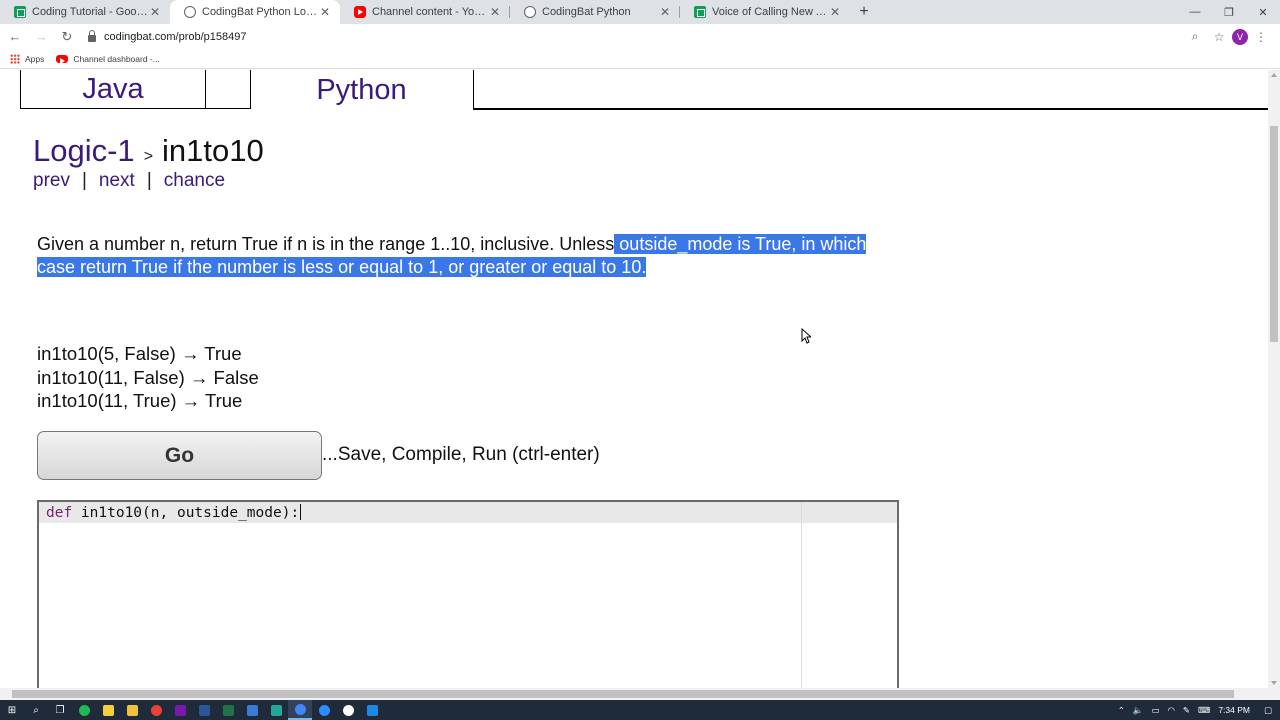 The height and width of the screenshot is (720, 1280). What do you see at coordinates (1274, 683) in the screenshot?
I see `scroll-down-icon` at bounding box center [1274, 683].